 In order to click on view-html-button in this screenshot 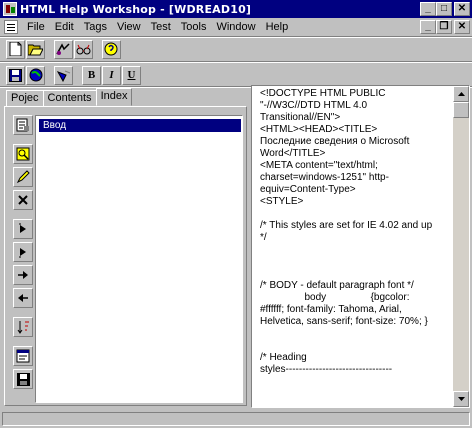, I will do `click(23, 356)`.